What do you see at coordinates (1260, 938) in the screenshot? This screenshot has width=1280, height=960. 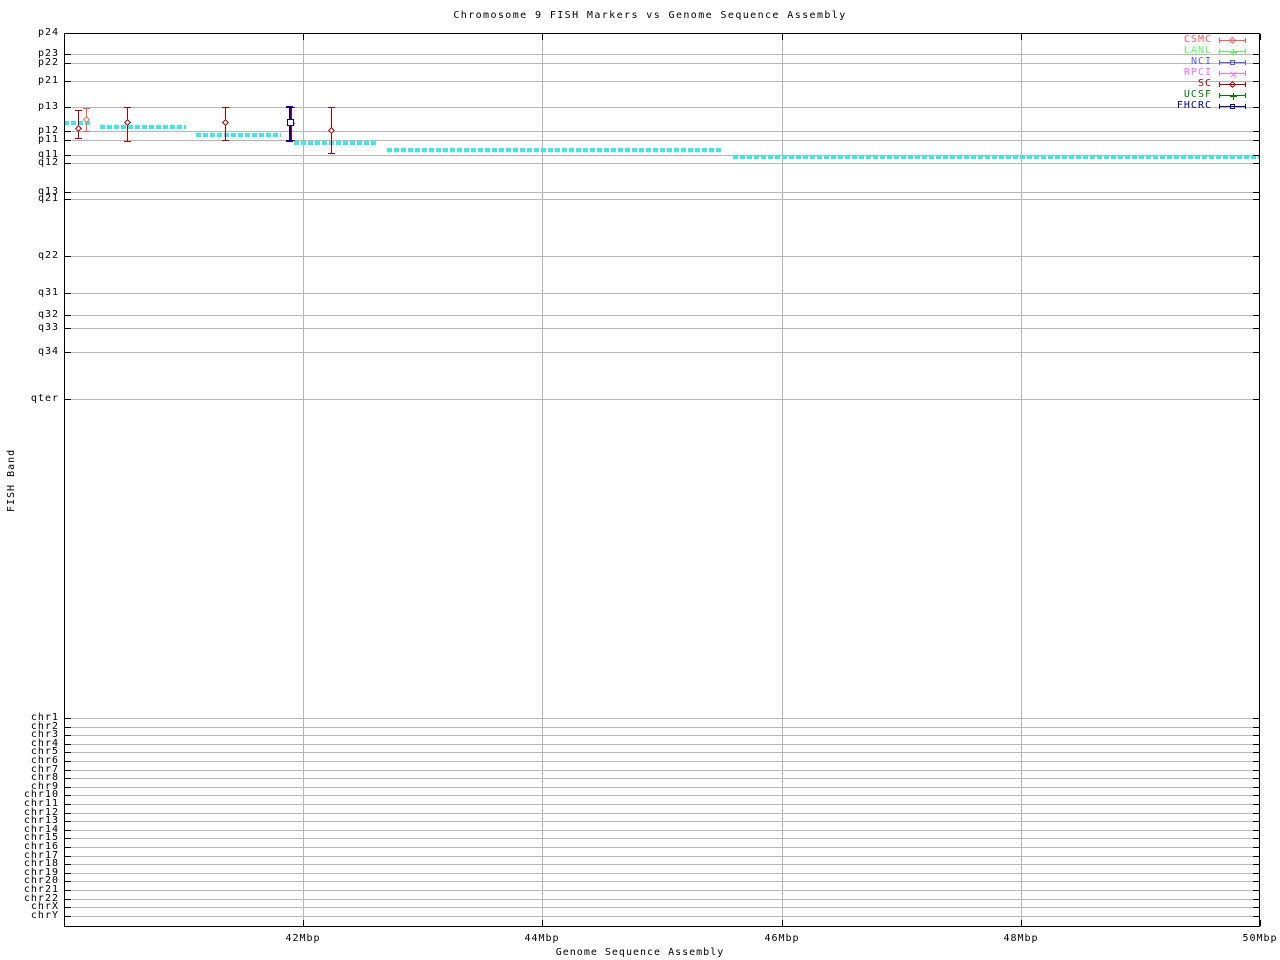 I see `x-tick-label-50Mbp: 50Mbp` at bounding box center [1260, 938].